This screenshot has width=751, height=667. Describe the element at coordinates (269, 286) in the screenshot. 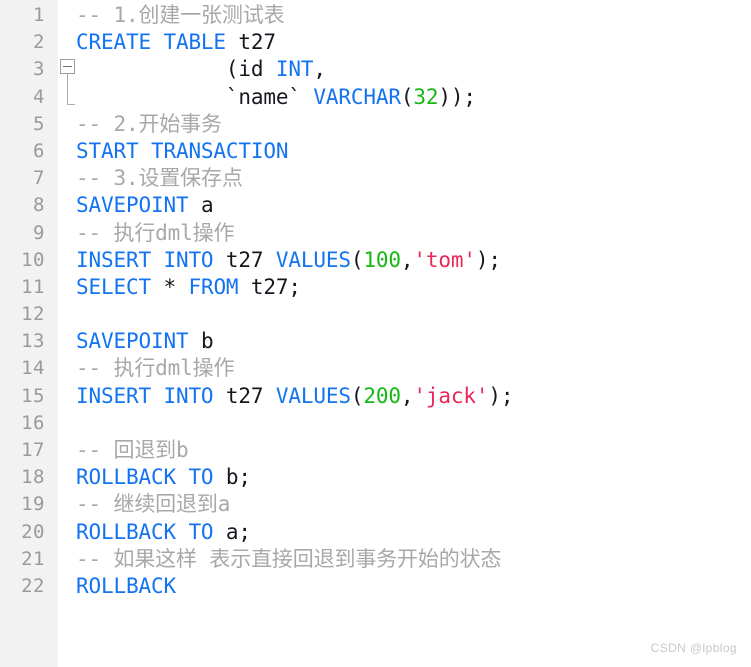

I see `token-id: t27;` at that location.